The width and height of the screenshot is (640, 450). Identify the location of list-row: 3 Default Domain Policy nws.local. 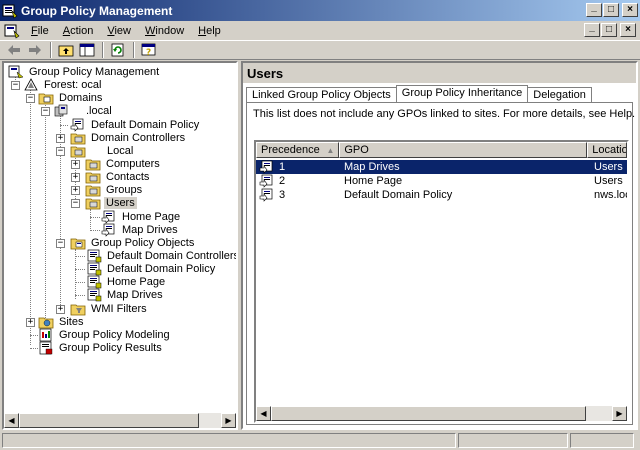
(441, 195).